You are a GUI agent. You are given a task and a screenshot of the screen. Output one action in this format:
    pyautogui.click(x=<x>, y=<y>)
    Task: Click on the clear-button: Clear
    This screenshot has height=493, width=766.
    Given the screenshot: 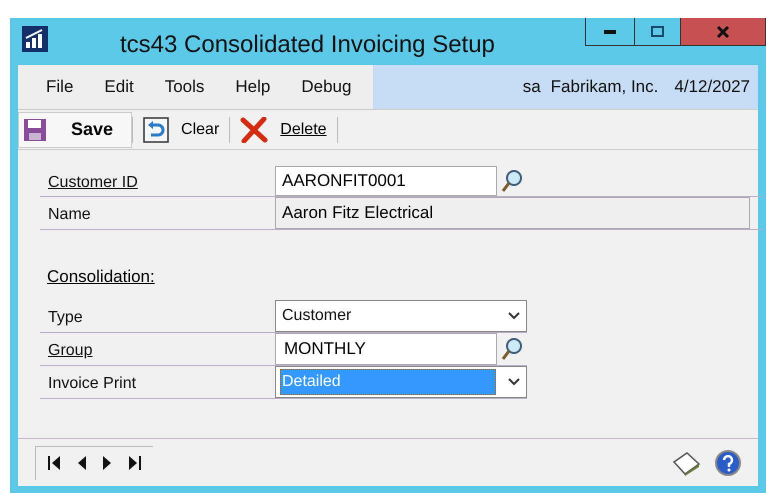 What is the action you would take?
    pyautogui.click(x=181, y=130)
    